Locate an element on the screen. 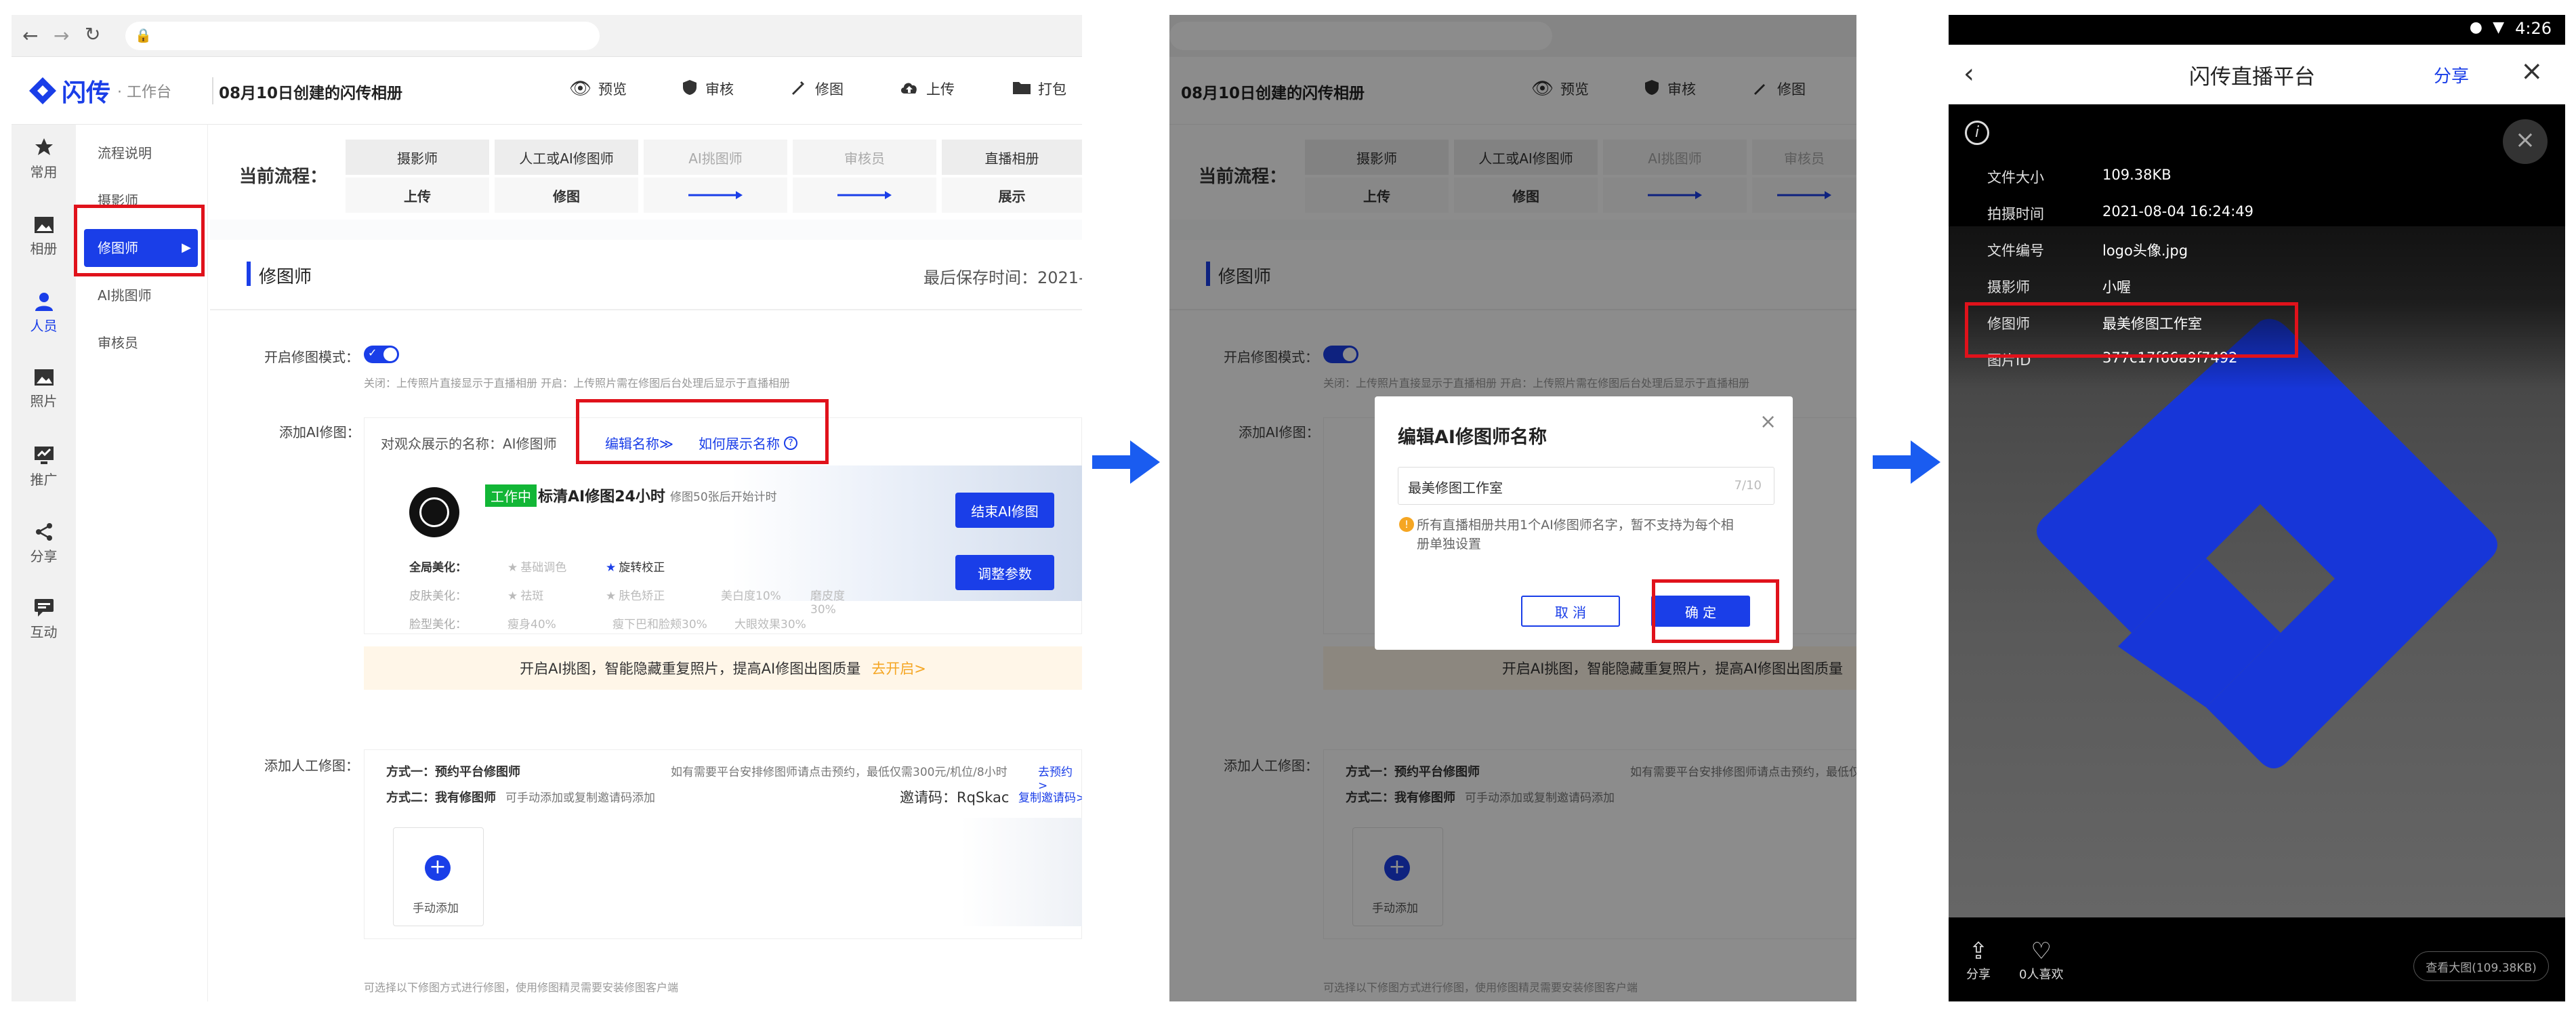 The height and width of the screenshot is (1015, 2576). cloud-upload-icon is located at coordinates (909, 89).